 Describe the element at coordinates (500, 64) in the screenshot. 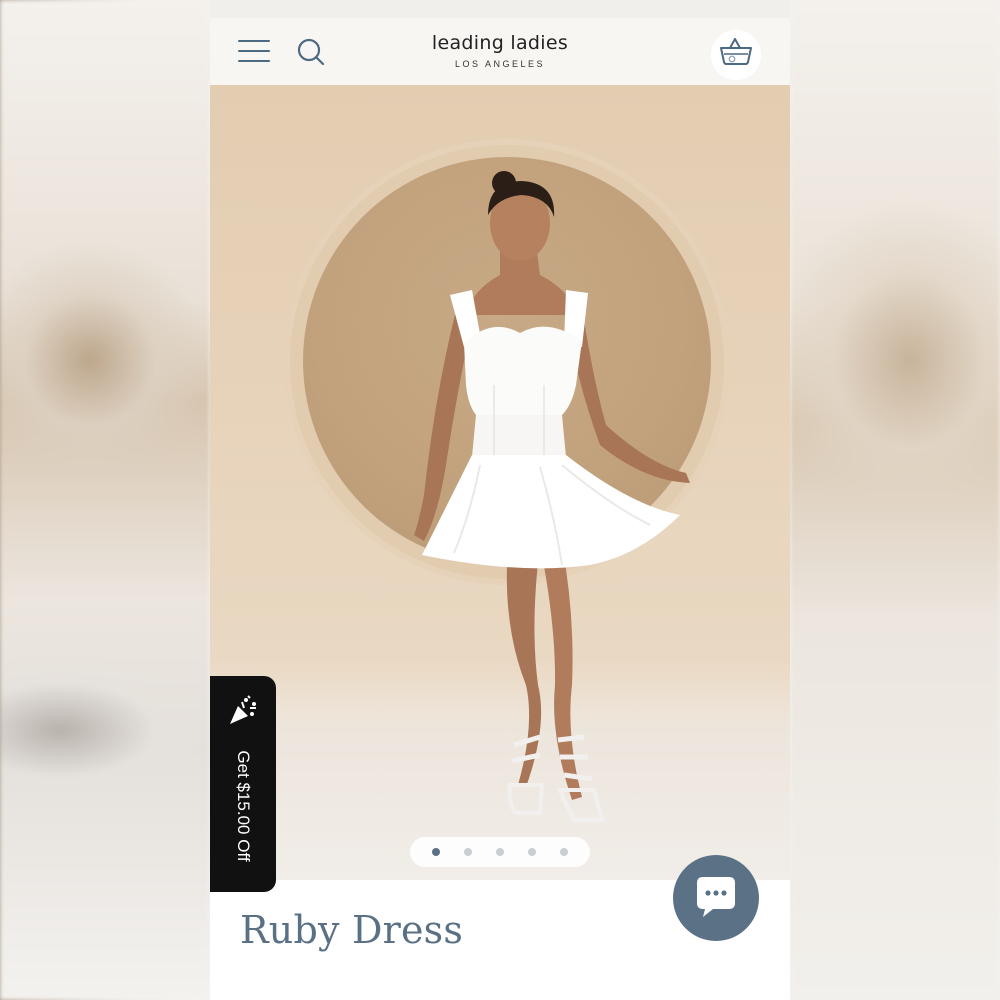

I see `brand-logo-subtitle: LOS ANGELES` at that location.